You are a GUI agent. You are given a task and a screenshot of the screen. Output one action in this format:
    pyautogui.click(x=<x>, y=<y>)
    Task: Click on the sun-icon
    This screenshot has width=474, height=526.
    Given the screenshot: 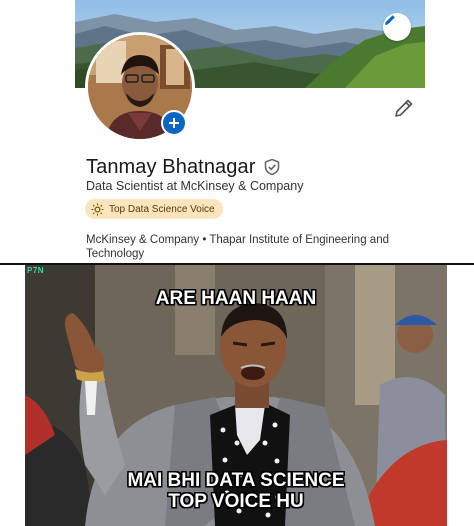 What is the action you would take?
    pyautogui.click(x=97, y=209)
    